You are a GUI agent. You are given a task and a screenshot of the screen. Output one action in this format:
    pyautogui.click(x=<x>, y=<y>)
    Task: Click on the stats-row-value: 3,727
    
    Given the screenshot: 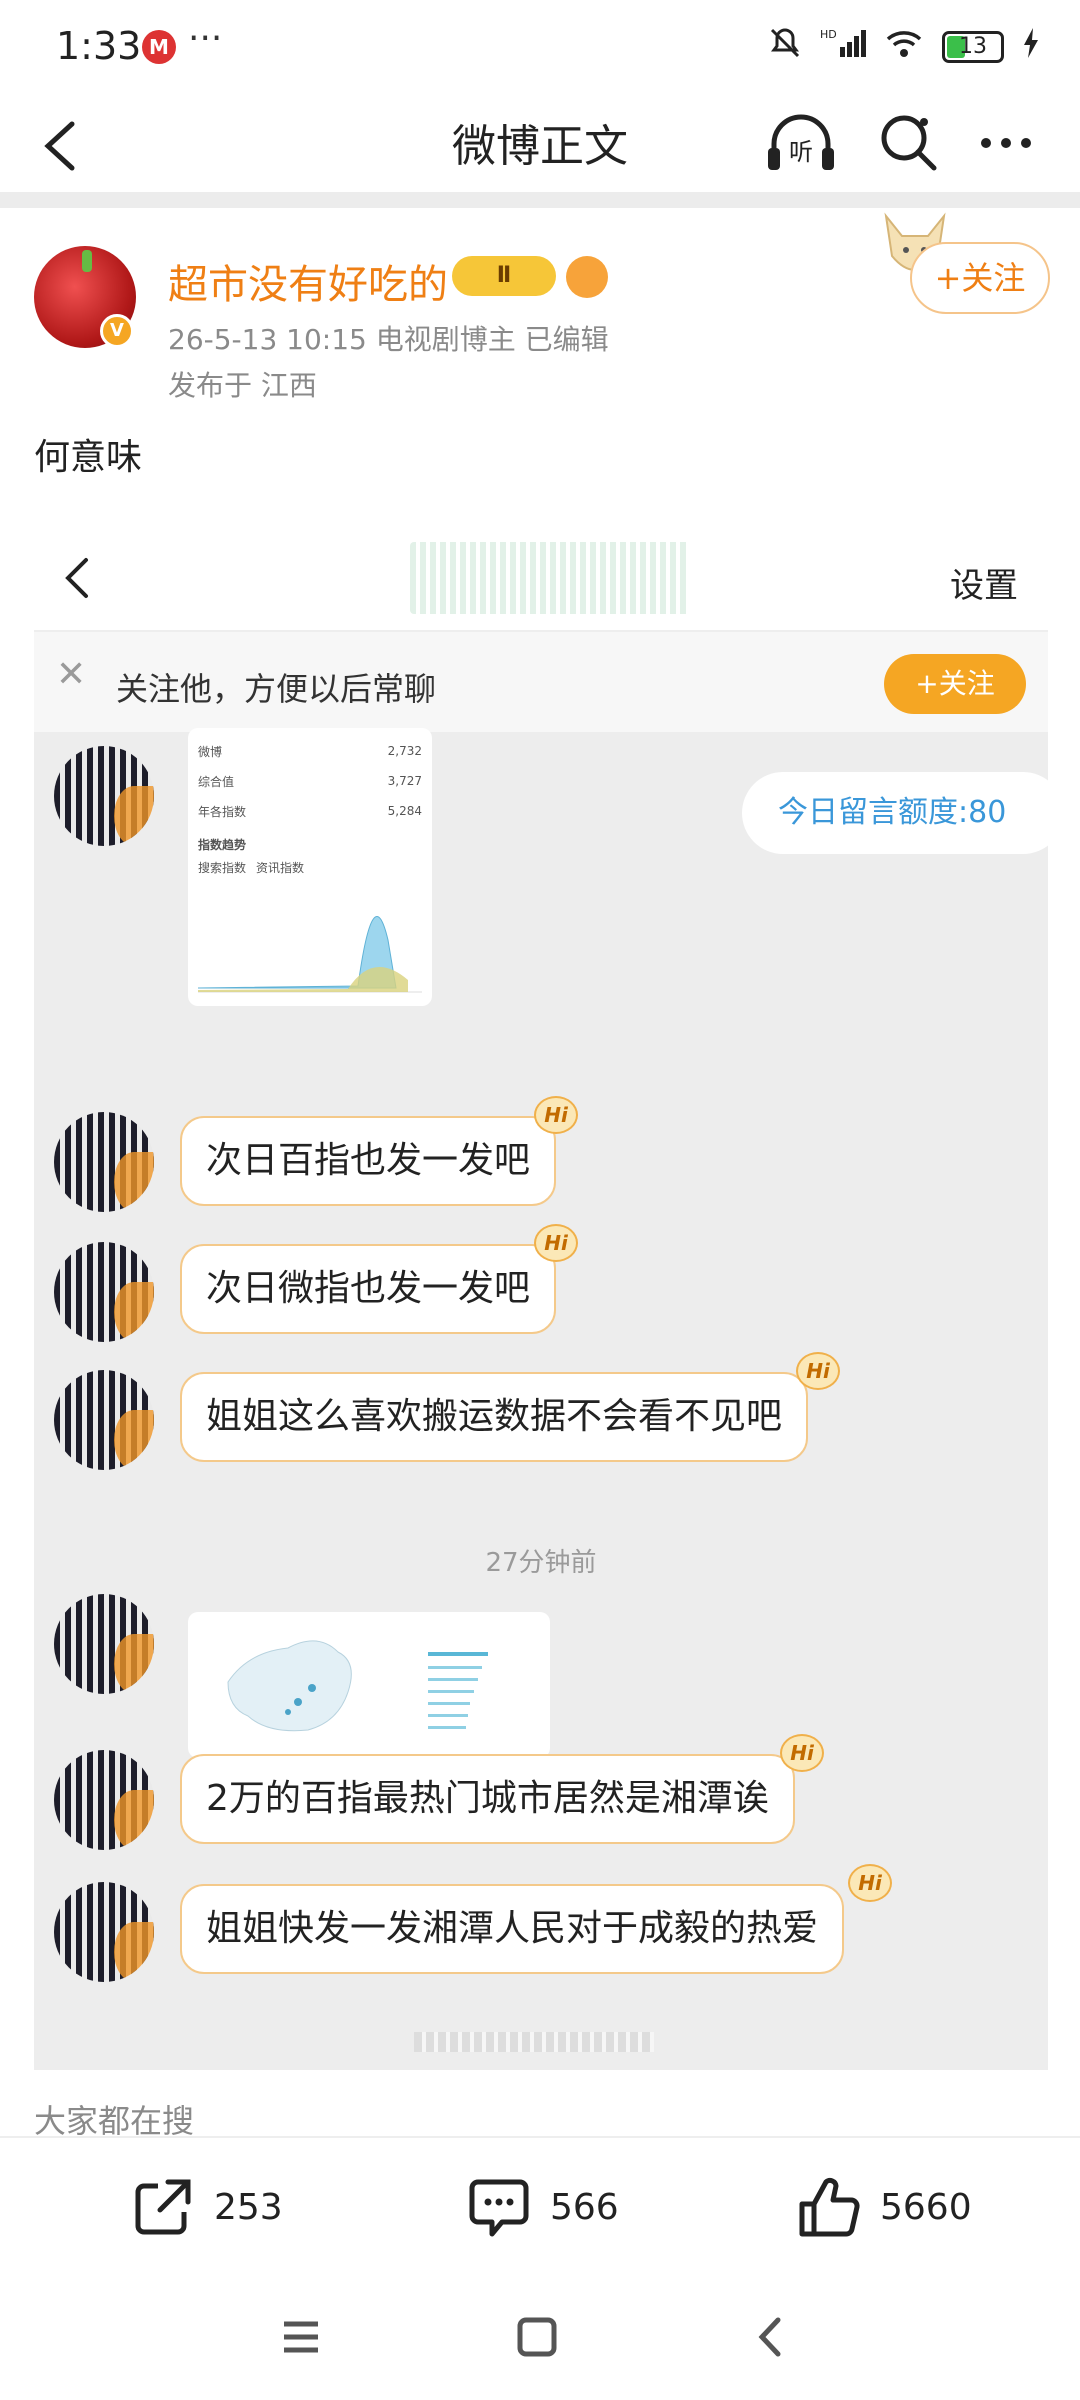 What is the action you would take?
    pyautogui.click(x=404, y=781)
    